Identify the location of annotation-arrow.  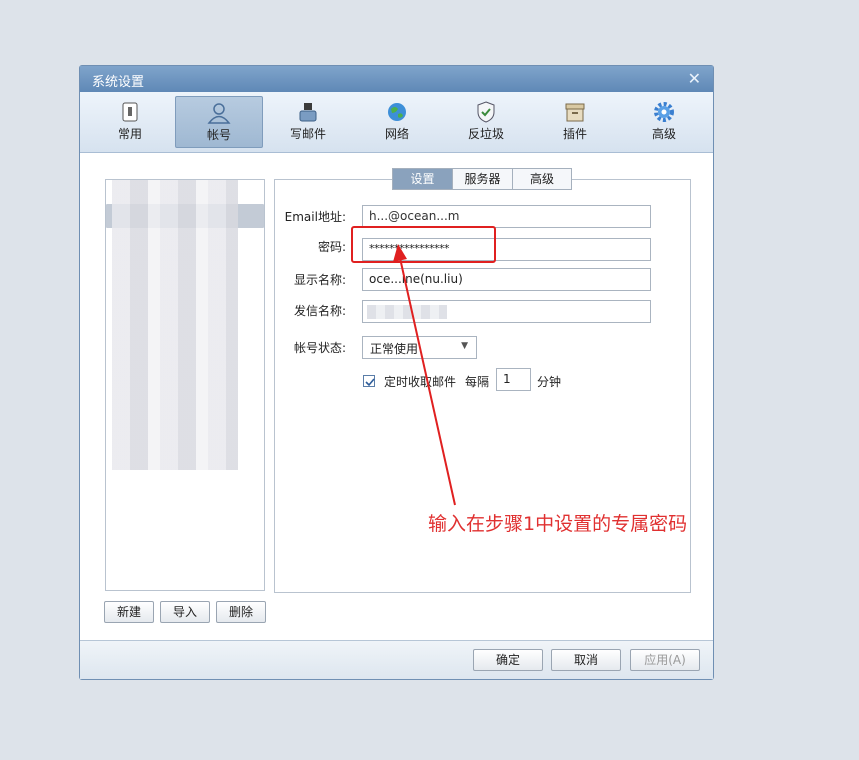
(424, 375).